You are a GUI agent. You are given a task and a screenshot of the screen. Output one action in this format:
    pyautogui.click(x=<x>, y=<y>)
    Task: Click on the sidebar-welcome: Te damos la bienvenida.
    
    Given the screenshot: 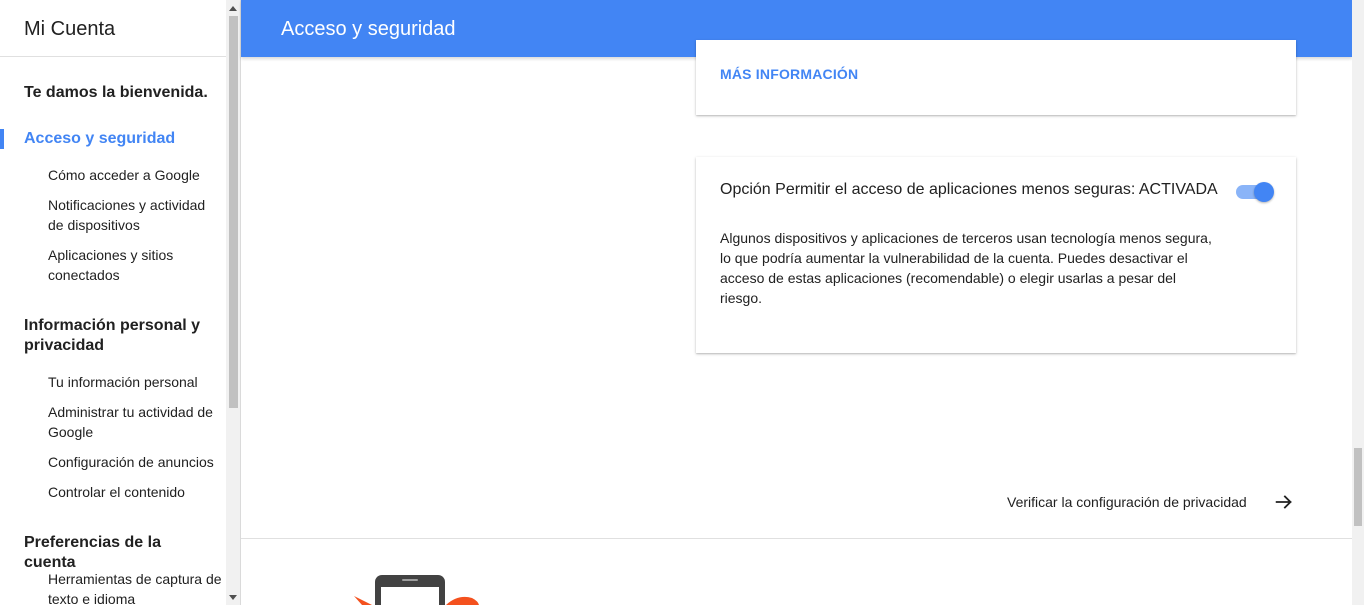 What is the action you would take?
    pyautogui.click(x=119, y=93)
    